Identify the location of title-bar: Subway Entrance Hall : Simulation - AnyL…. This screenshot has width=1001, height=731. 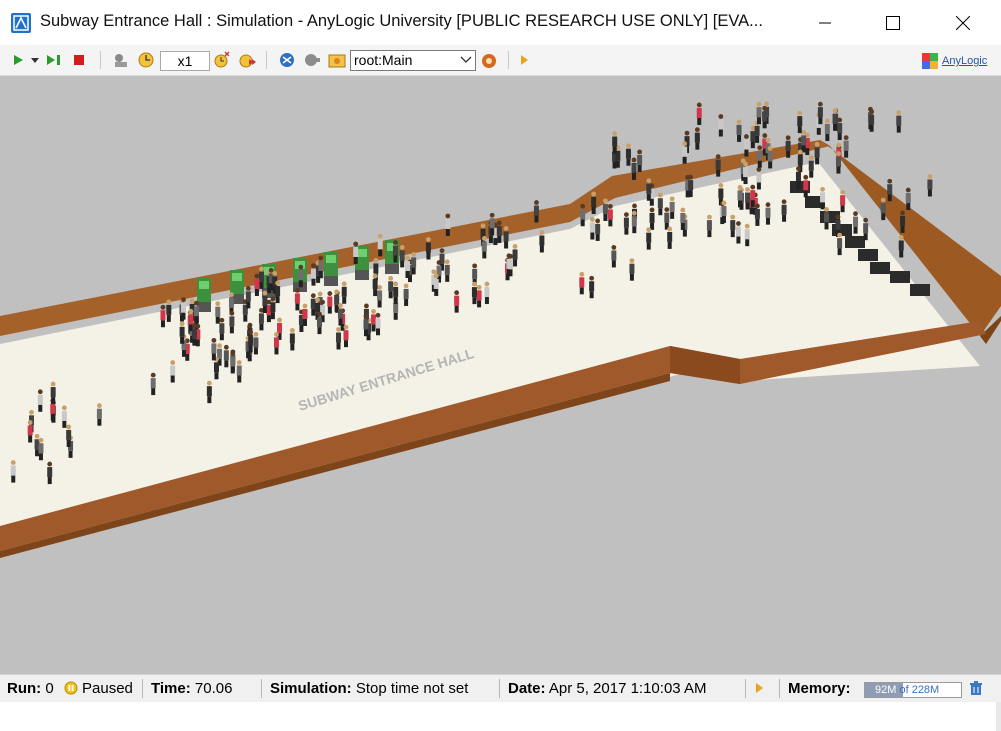
(500, 22).